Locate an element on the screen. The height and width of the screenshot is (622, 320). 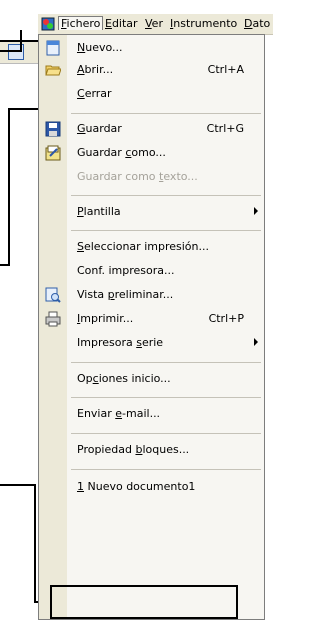
menu-item-impresora-serie: Impresora serie is located at coordinates (151, 343).